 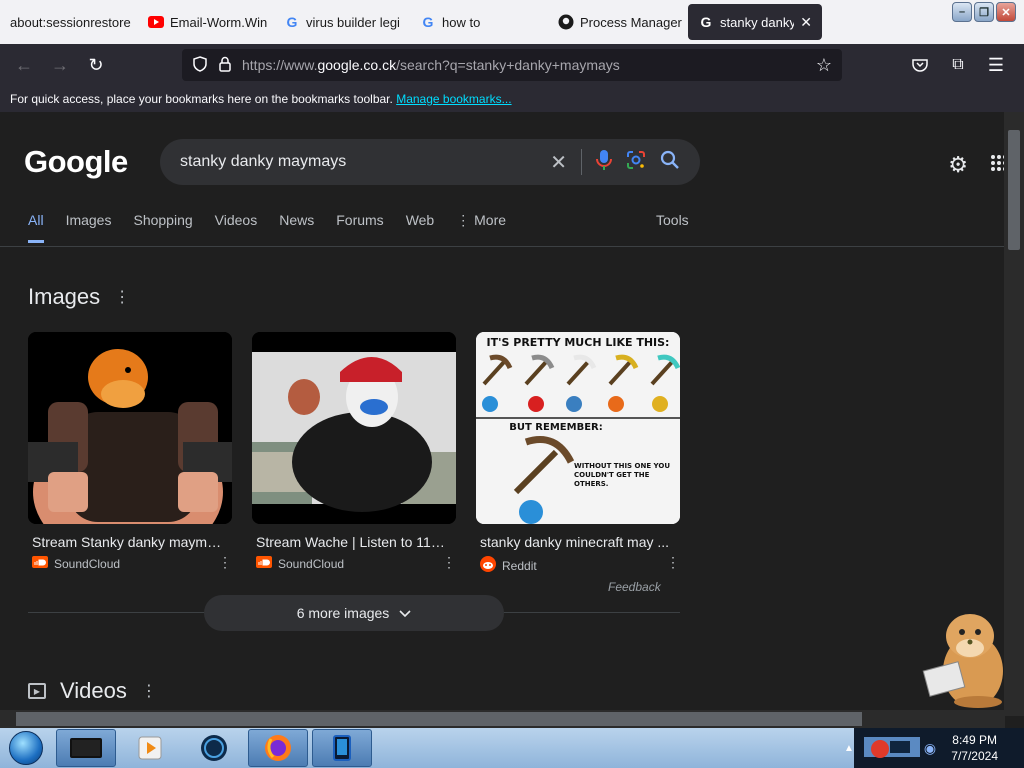 What do you see at coordinates (578, 565) in the screenshot?
I see `image-source: Reddit` at bounding box center [578, 565].